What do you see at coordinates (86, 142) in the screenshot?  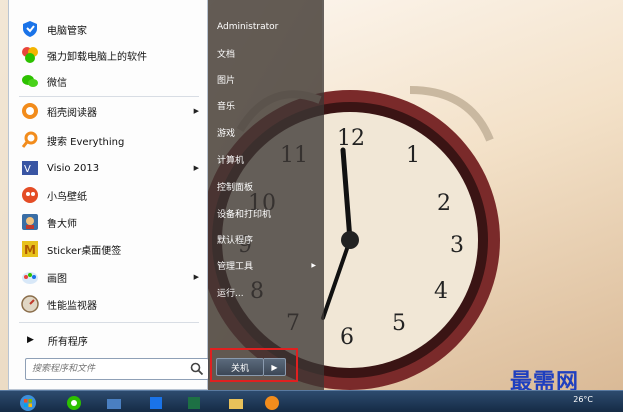 I see `program-label: 搜索 Everything` at bounding box center [86, 142].